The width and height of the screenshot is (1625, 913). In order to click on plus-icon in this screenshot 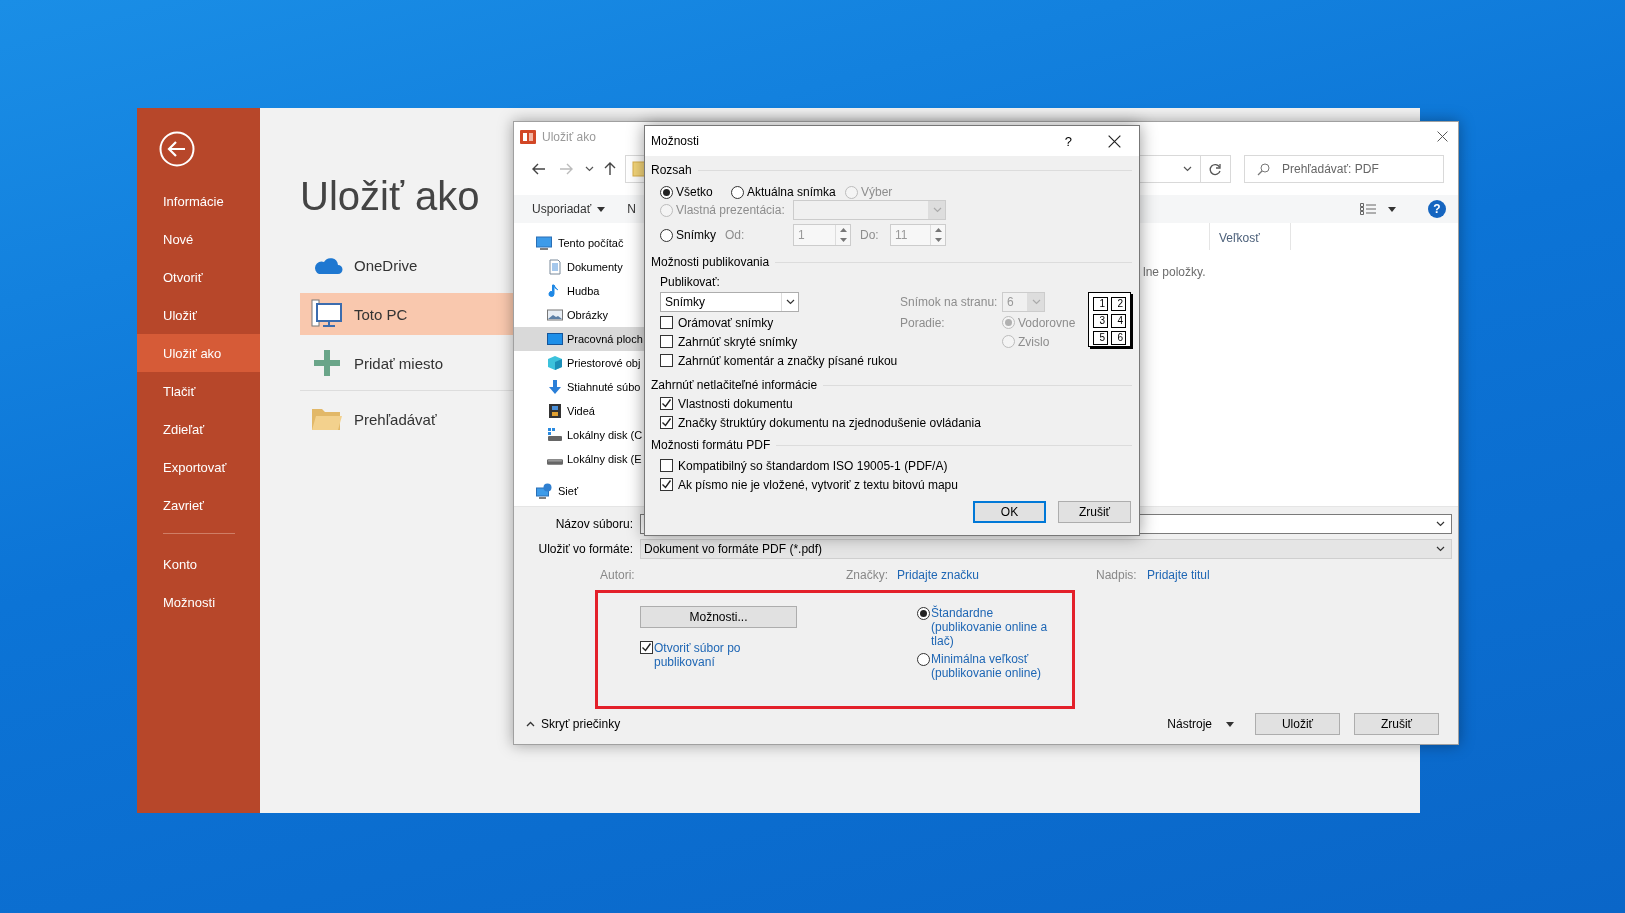, I will do `click(327, 363)`.